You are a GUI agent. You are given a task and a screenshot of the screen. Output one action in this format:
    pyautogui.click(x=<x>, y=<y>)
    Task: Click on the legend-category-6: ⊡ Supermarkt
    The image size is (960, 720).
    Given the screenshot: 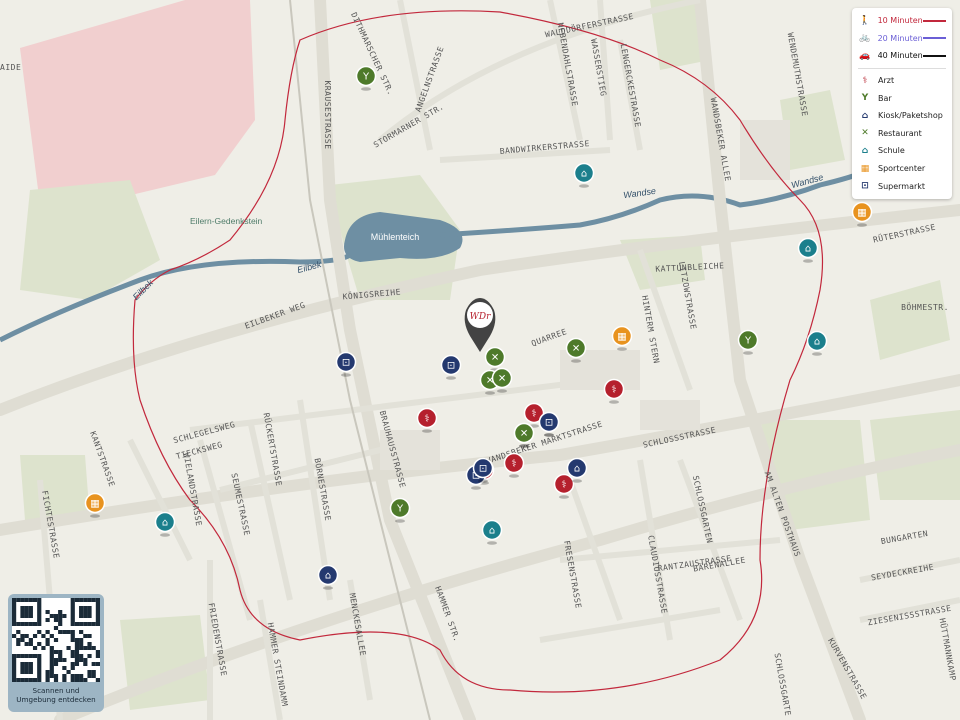 What is the action you would take?
    pyautogui.click(x=902, y=186)
    